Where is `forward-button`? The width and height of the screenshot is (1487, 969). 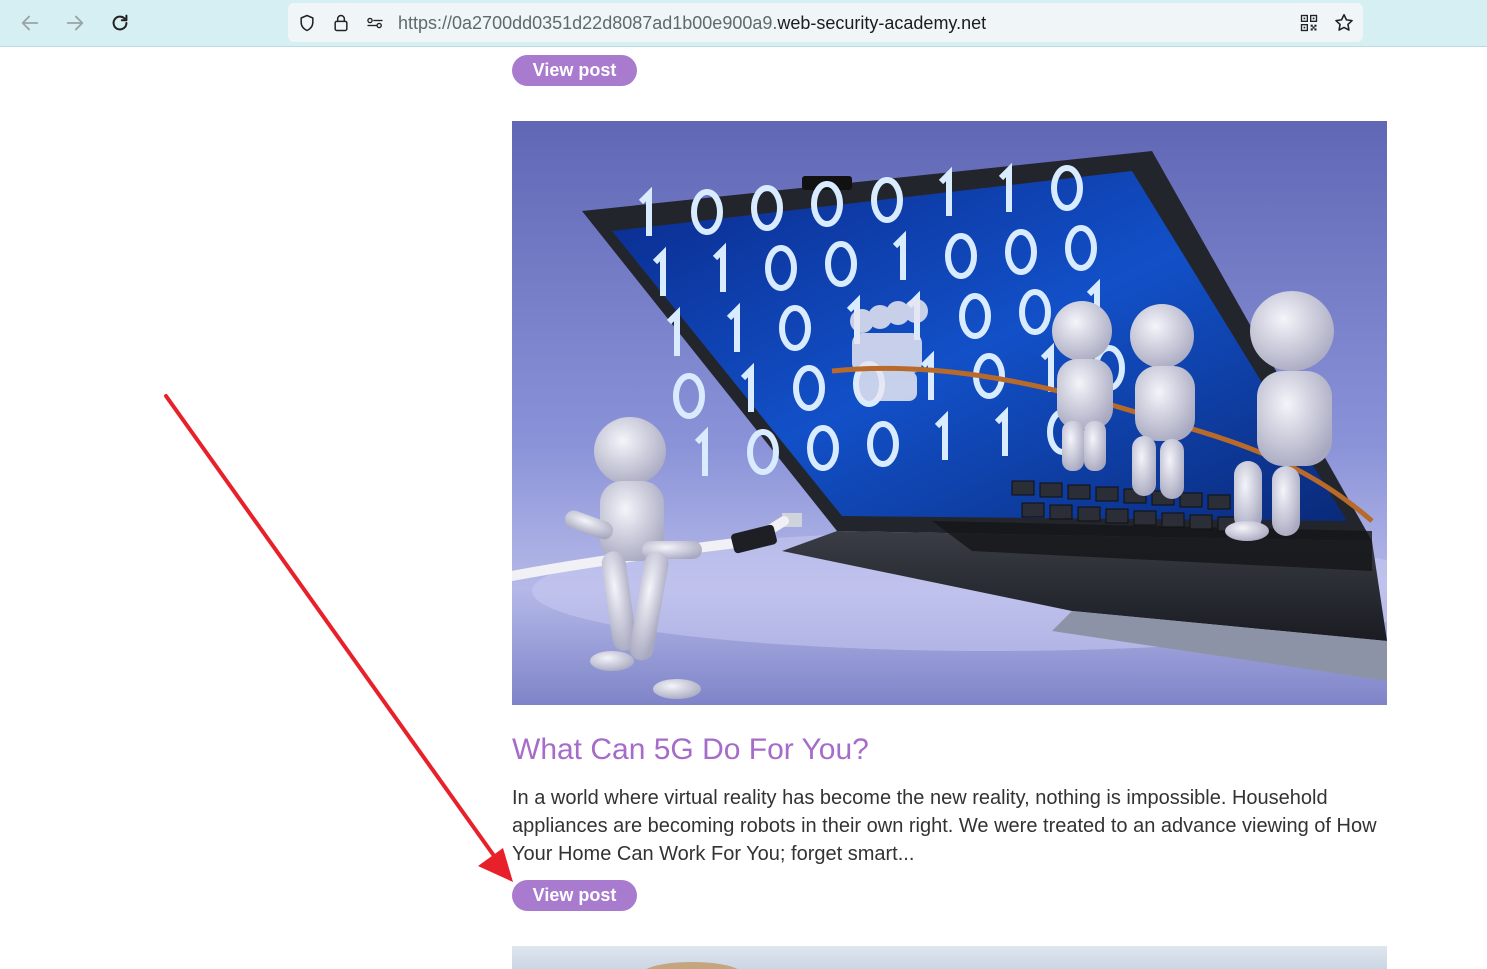
forward-button is located at coordinates (75, 23).